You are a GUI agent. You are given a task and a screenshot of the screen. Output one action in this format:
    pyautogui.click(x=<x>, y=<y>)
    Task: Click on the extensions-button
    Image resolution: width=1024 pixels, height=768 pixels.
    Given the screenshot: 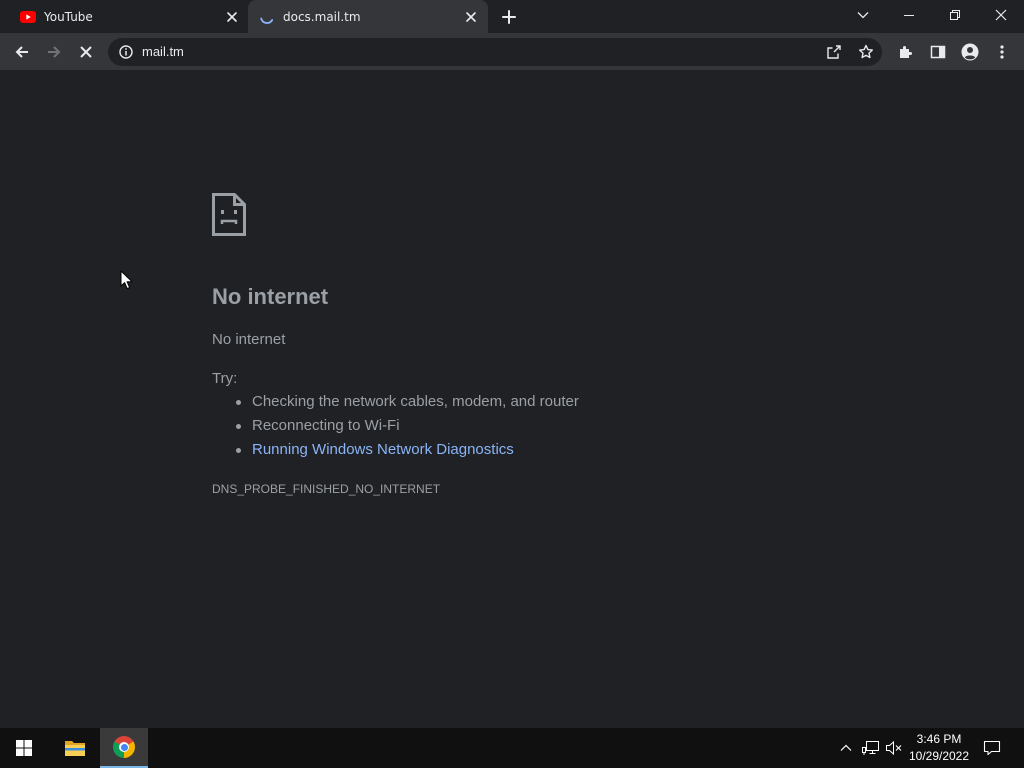 What is the action you would take?
    pyautogui.click(x=906, y=52)
    